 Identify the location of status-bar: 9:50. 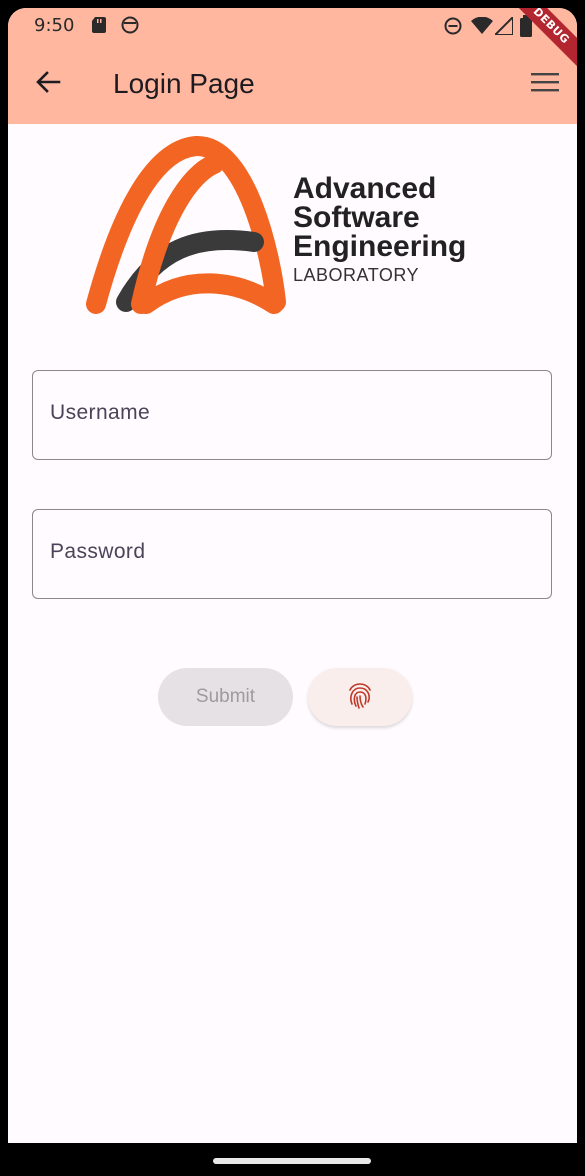
(292, 26).